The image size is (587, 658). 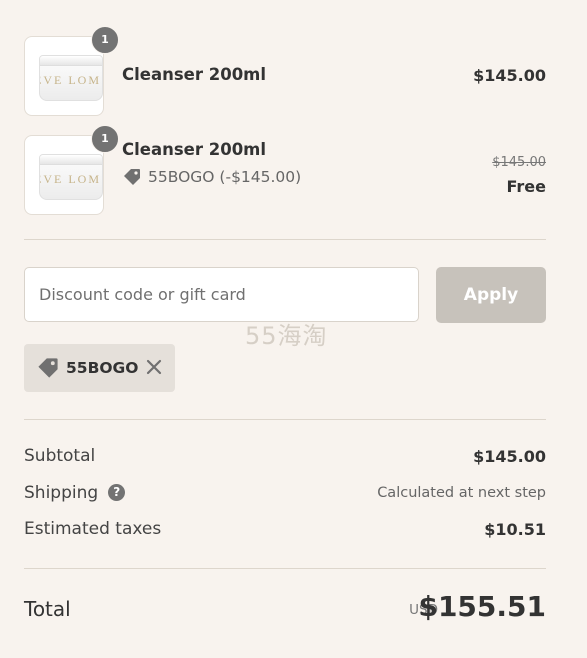 I want to click on shipping-label-row: Shipping?, so click(x=75, y=493).